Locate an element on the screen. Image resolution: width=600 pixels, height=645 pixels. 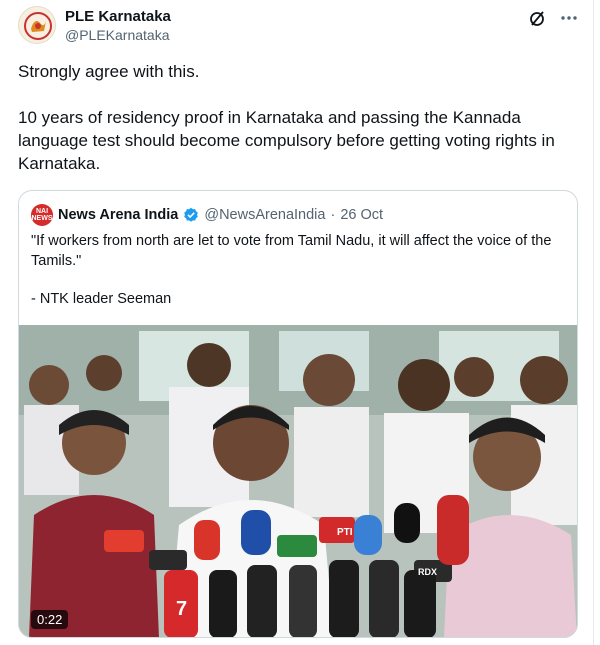
tweet-paragraph-1: Strongly agree with this. is located at coordinates (109, 71).